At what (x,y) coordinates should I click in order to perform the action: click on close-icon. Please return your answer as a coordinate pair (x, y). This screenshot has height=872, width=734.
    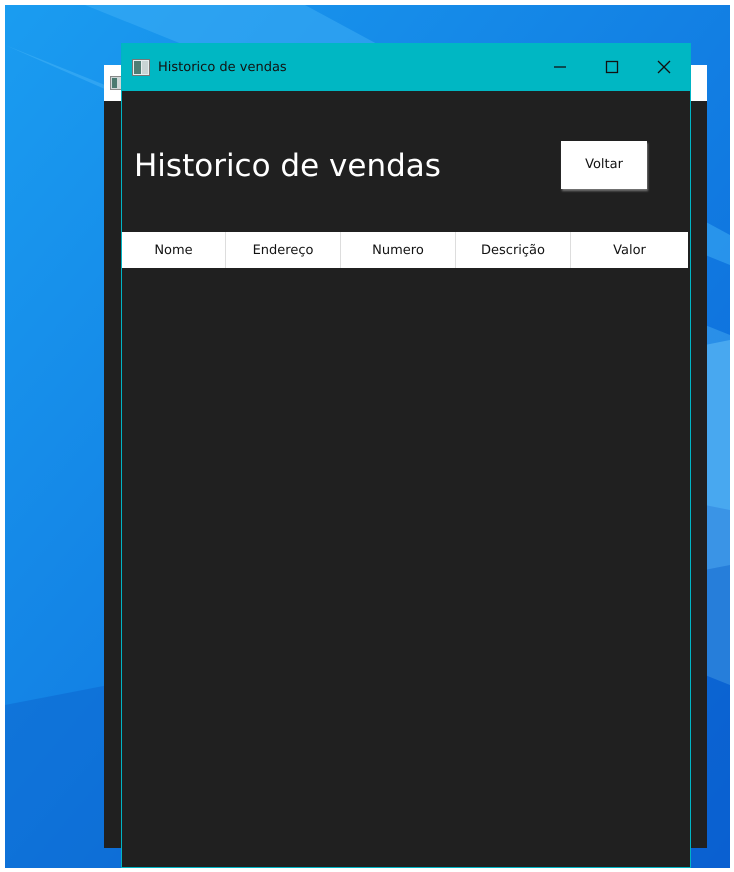
    Looking at the image, I should click on (664, 67).